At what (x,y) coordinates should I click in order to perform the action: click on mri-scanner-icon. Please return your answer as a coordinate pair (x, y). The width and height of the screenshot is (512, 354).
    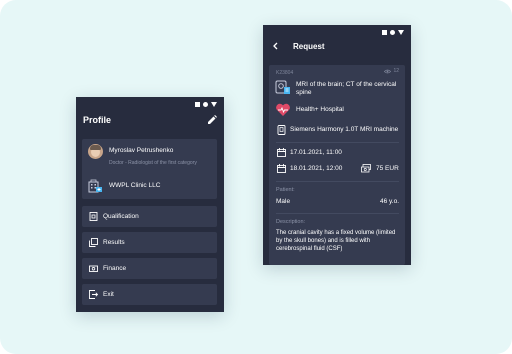
    Looking at the image, I should click on (282, 87).